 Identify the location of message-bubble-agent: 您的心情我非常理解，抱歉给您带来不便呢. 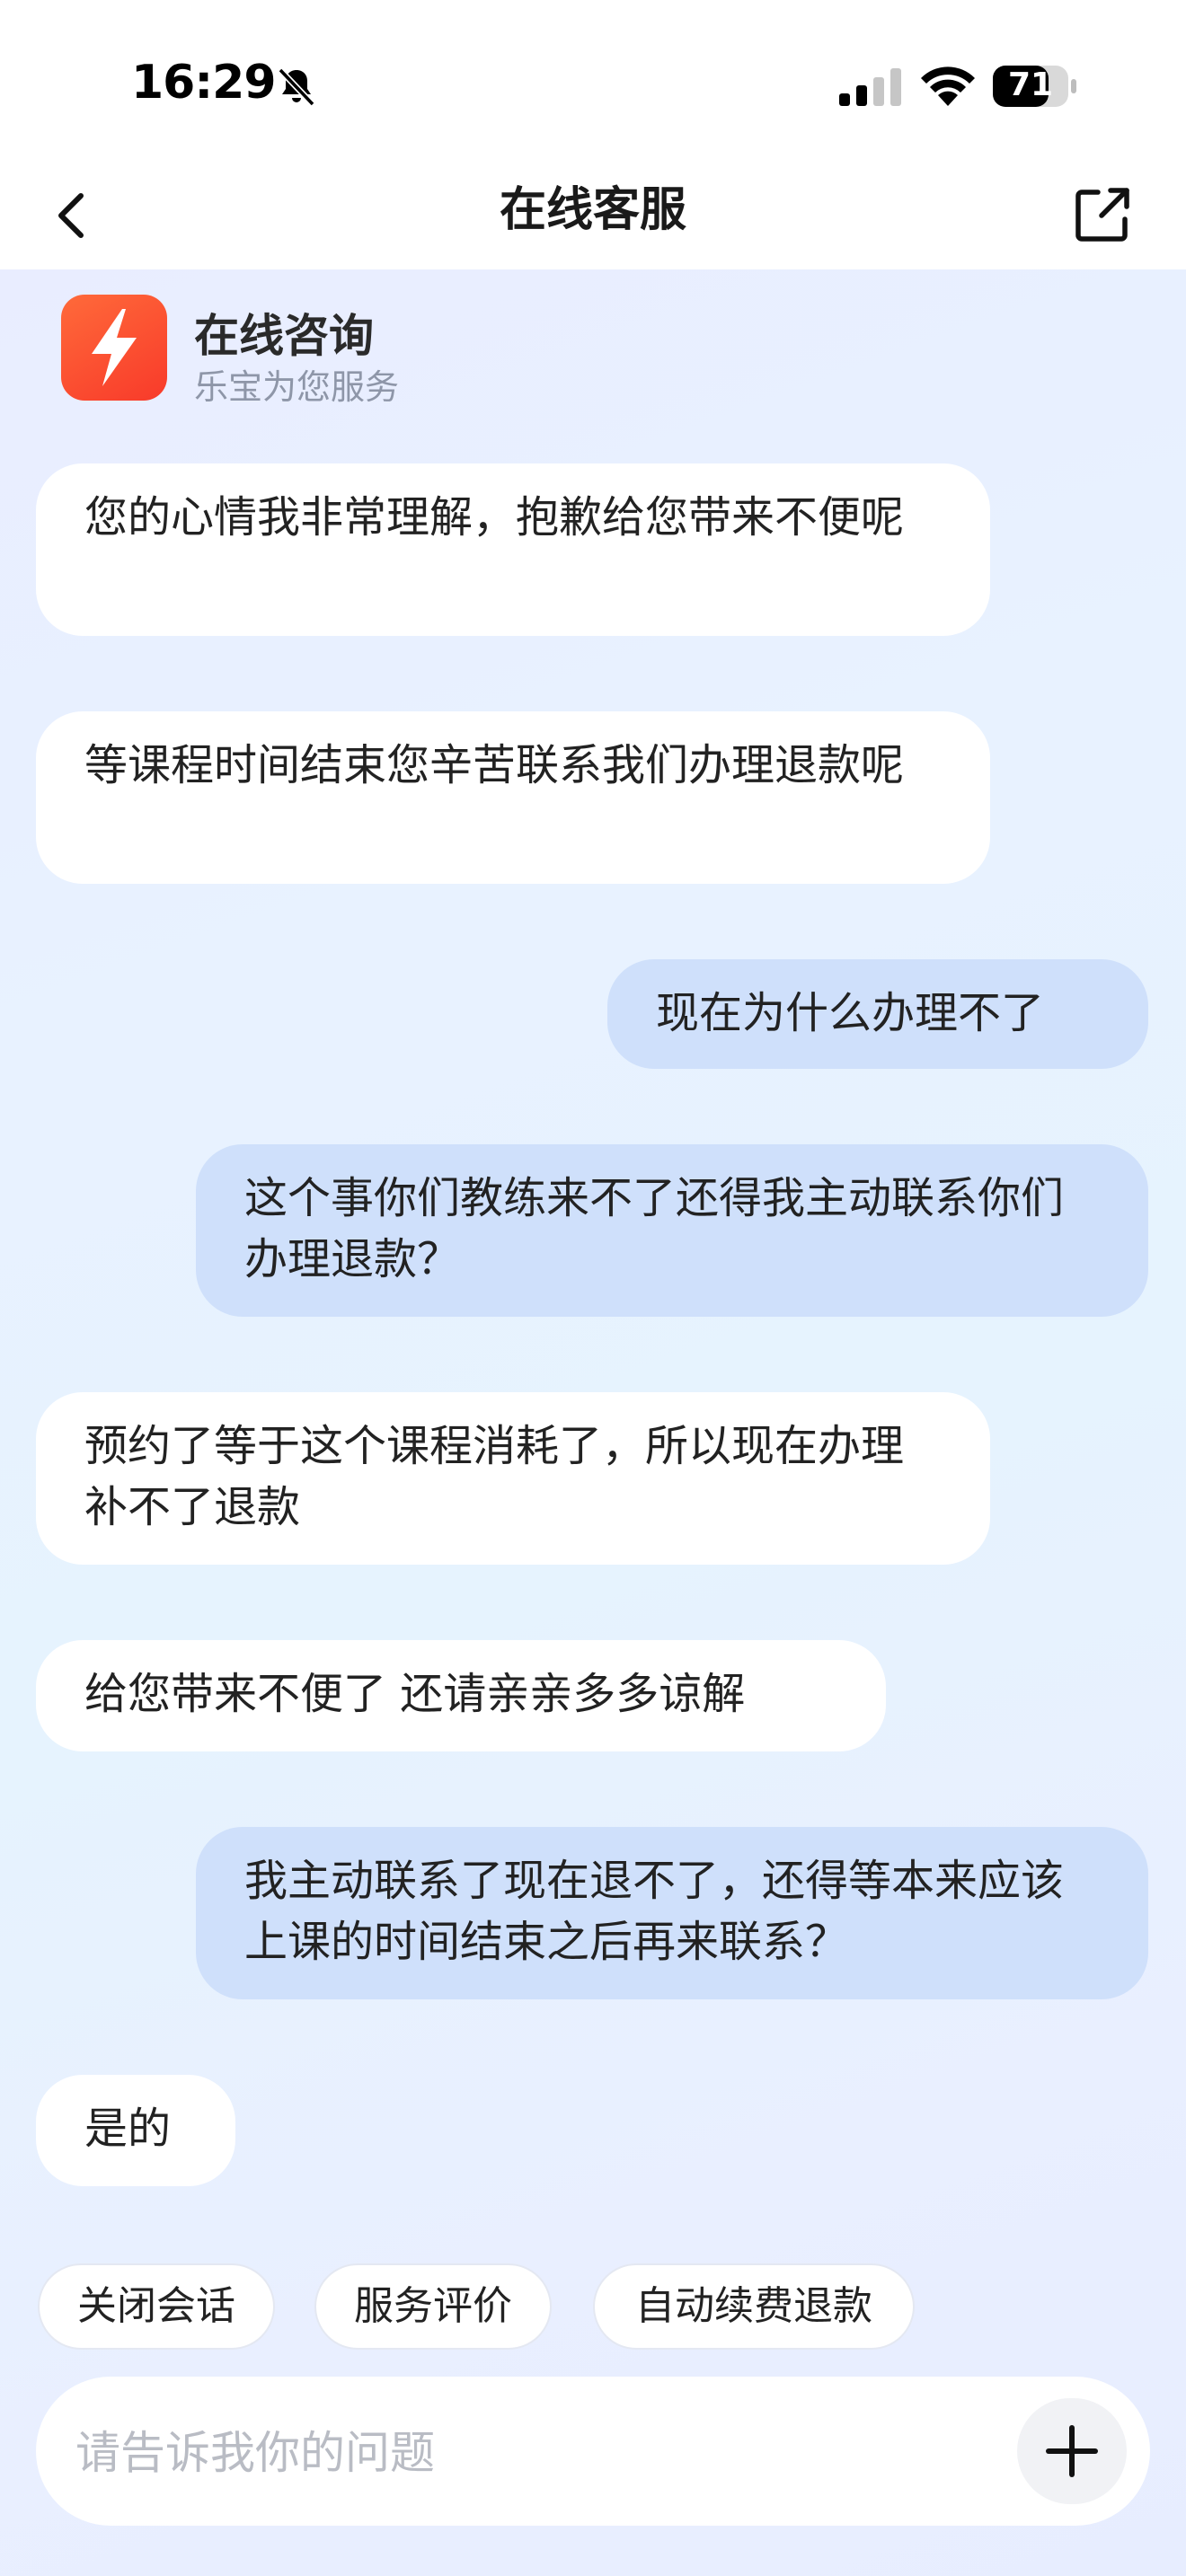
(513, 549).